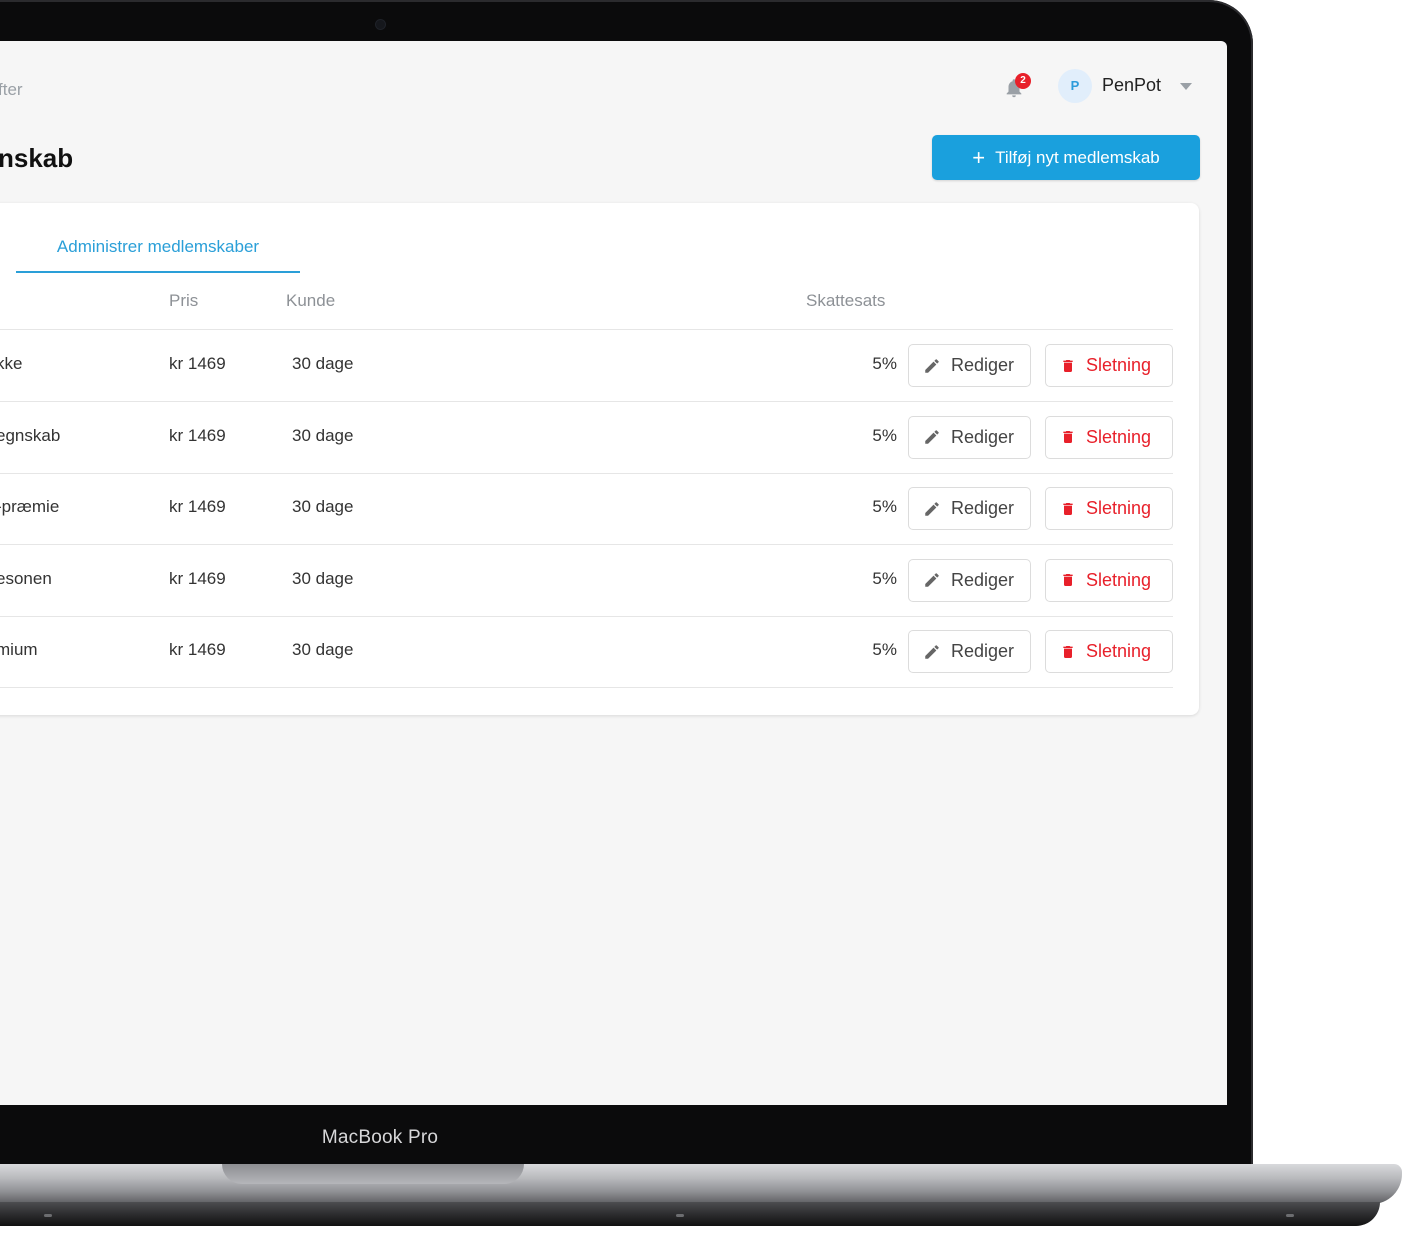 The width and height of the screenshot is (1422, 1233). What do you see at coordinates (586, 366) in the screenshot?
I see `table-row: kke kr 1469 30 dage 5% Rediger Sletning` at bounding box center [586, 366].